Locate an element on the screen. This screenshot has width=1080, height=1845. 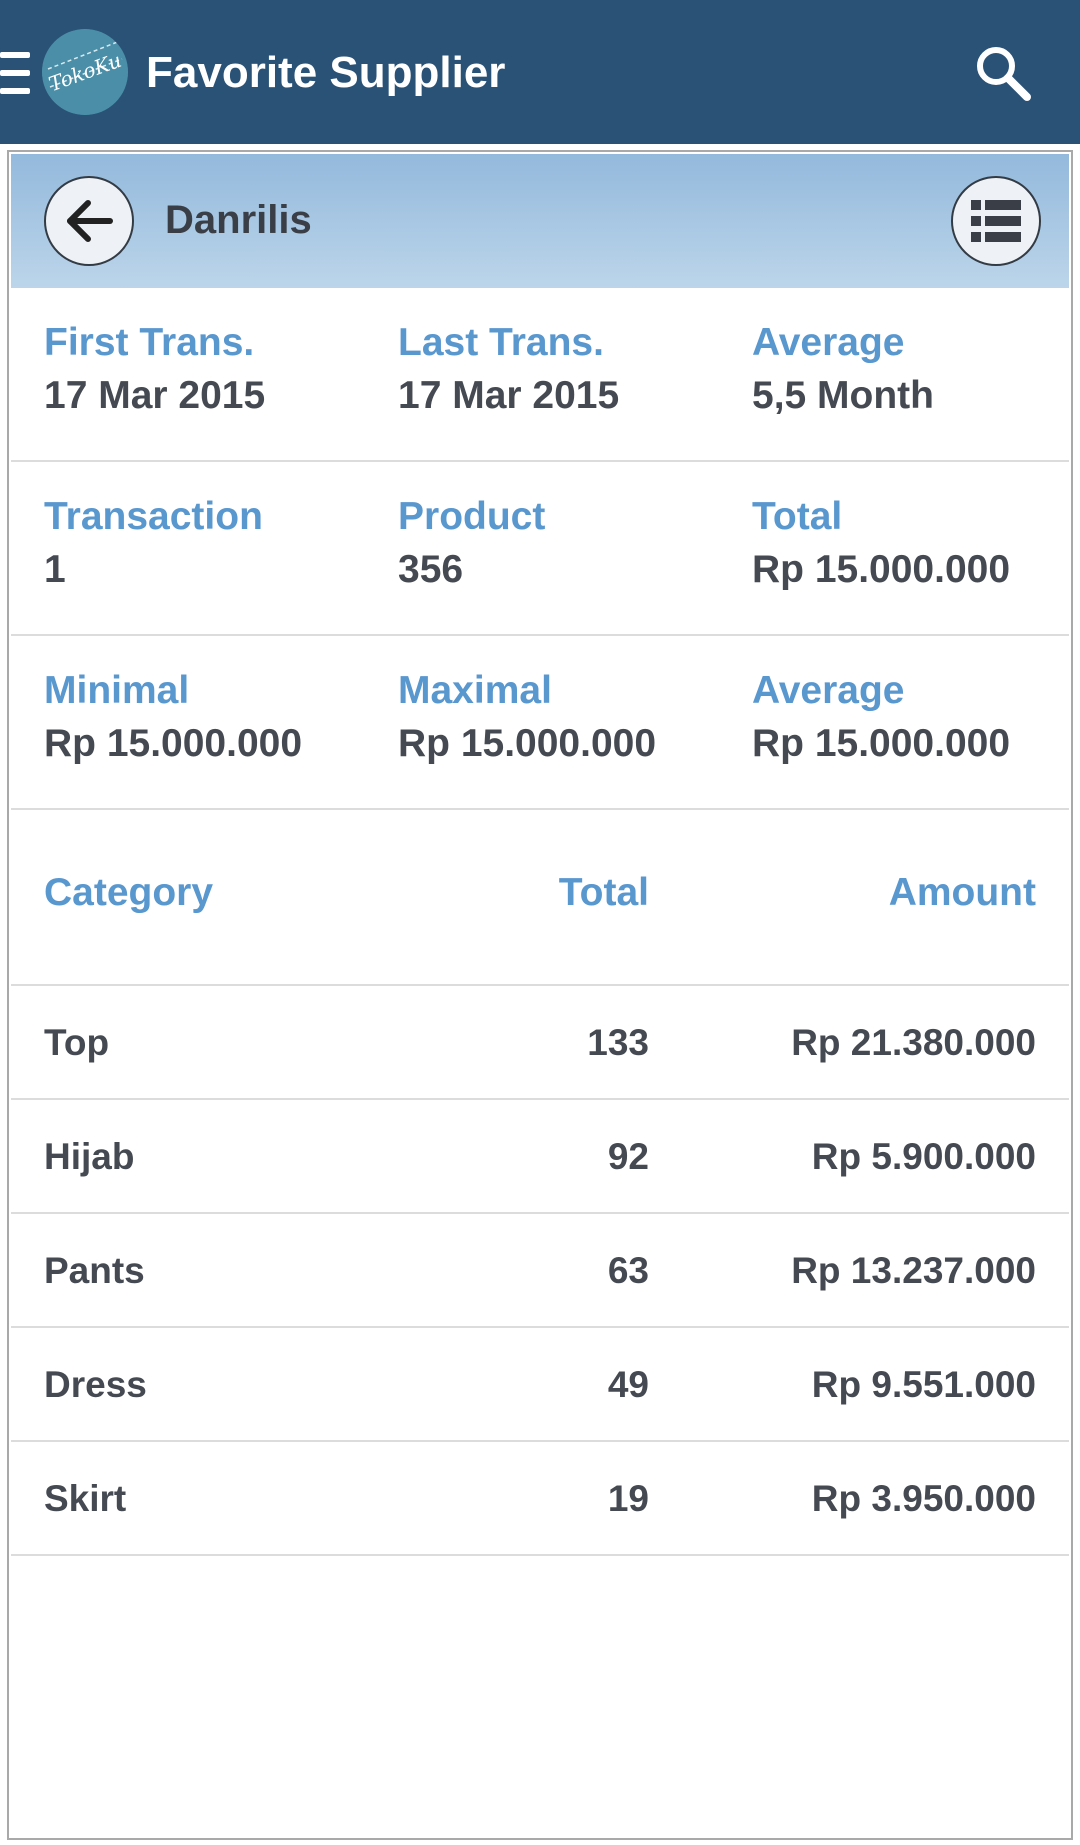
table-row: Pants 63 Rp 13.237.000 is located at coordinates (540, 1271).